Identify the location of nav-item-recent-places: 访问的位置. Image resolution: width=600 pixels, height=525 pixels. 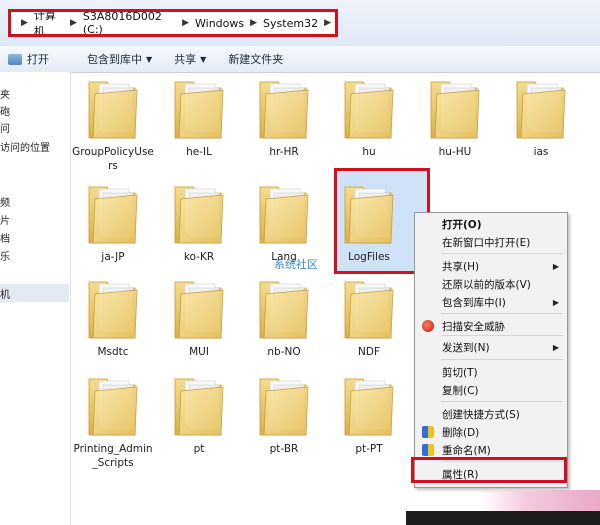
(25, 146).